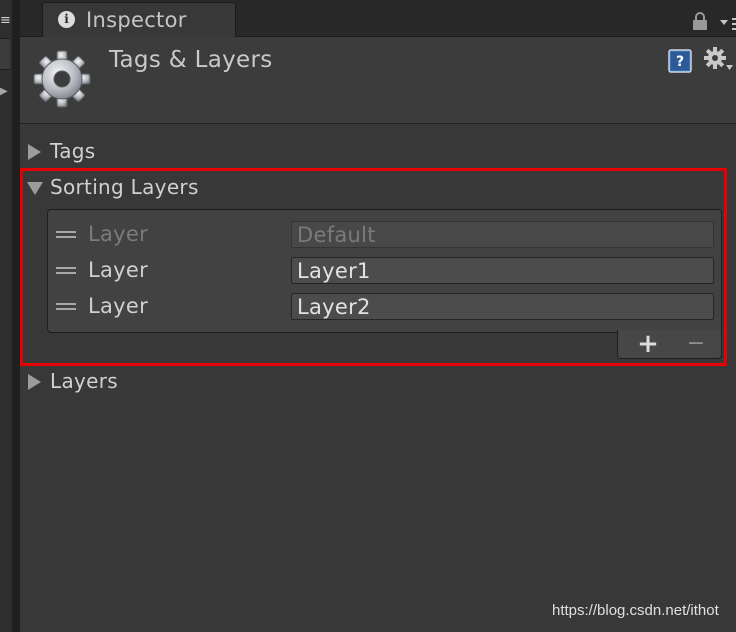  What do you see at coordinates (16, 316) in the screenshot?
I see `panel-splitter` at bounding box center [16, 316].